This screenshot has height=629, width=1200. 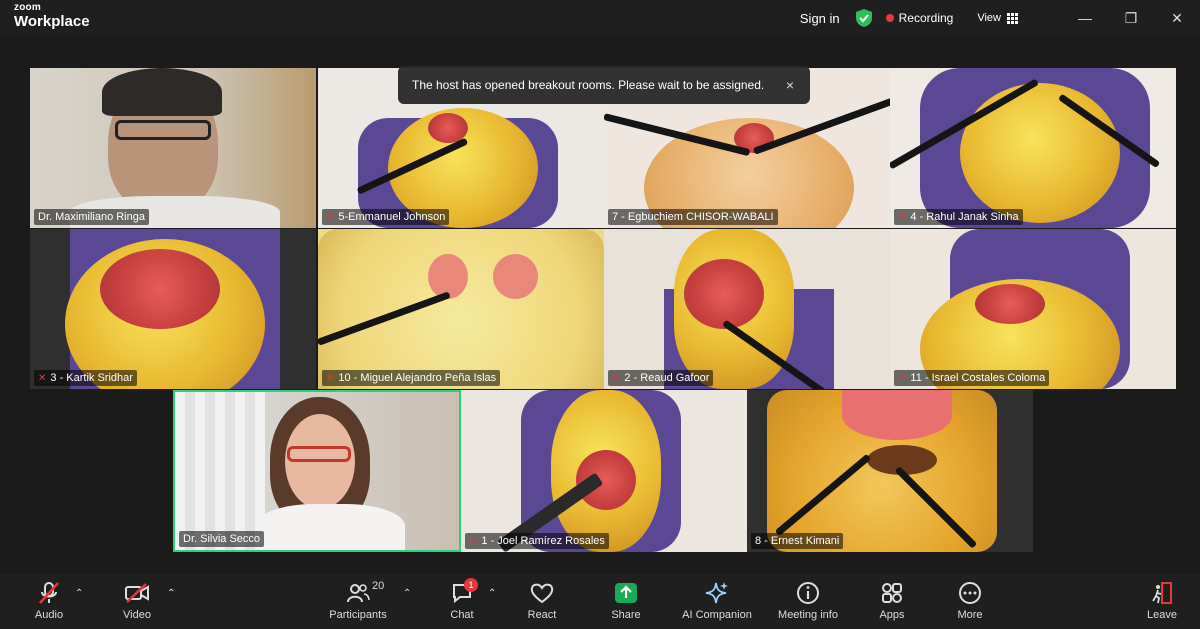 I want to click on video-button: Video, so click(x=137, y=600).